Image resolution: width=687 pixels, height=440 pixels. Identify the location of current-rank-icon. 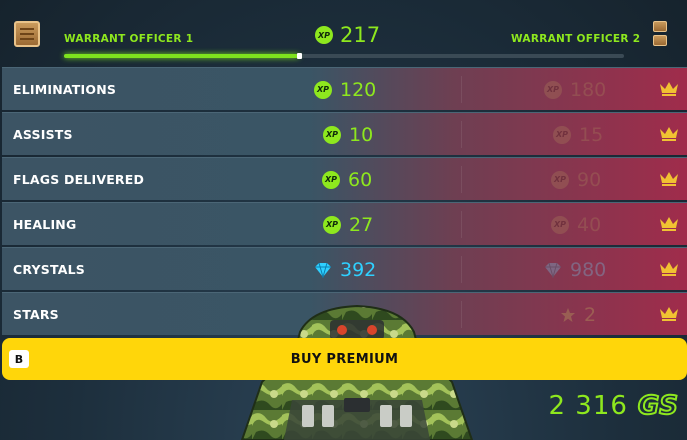
(27, 34).